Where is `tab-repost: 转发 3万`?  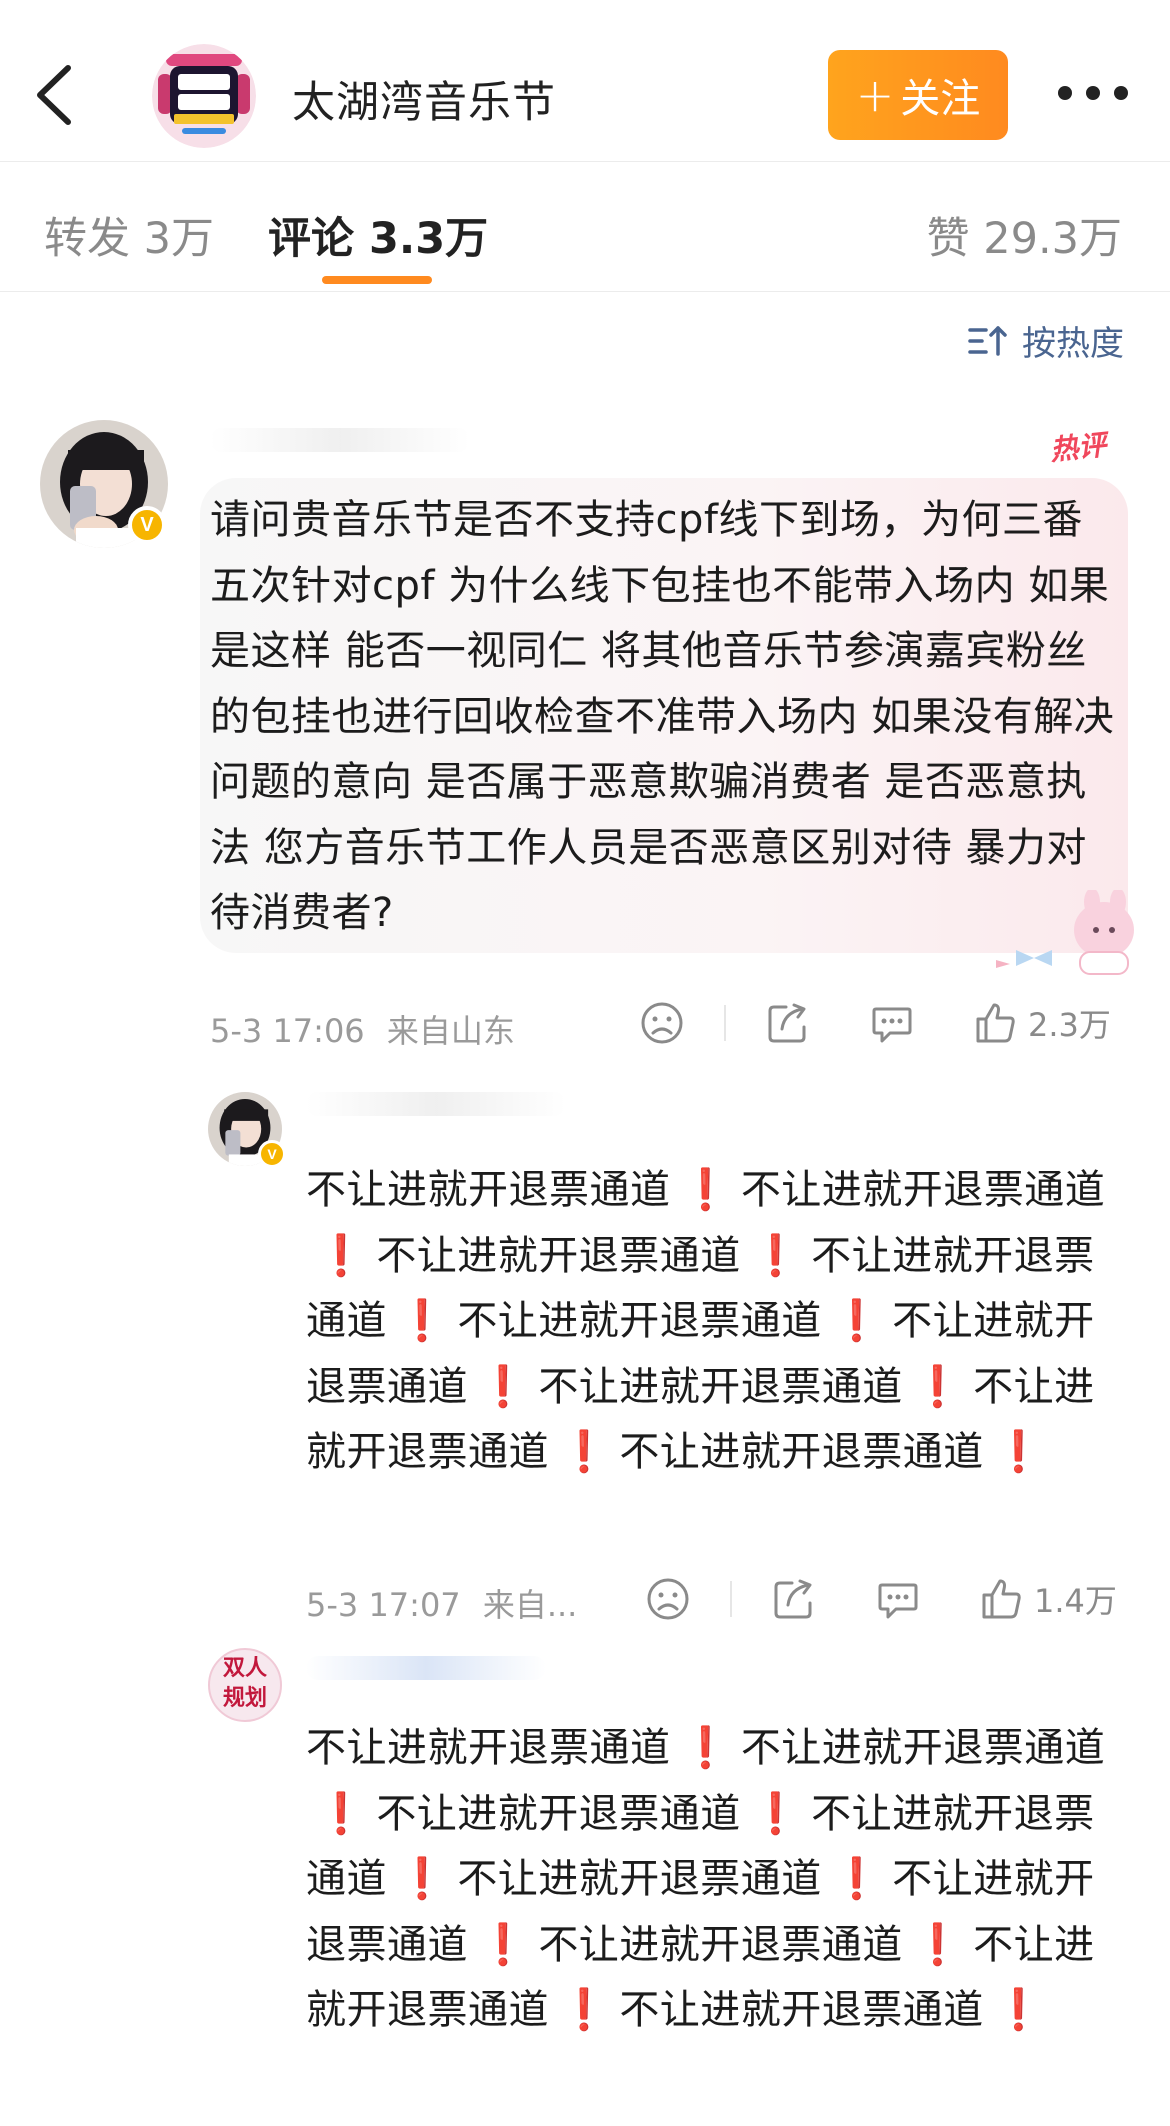
tab-repost: 转发 3万 is located at coordinates (129, 235).